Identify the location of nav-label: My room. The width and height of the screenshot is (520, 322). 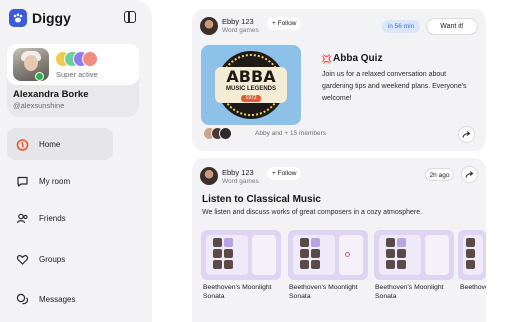
(55, 181).